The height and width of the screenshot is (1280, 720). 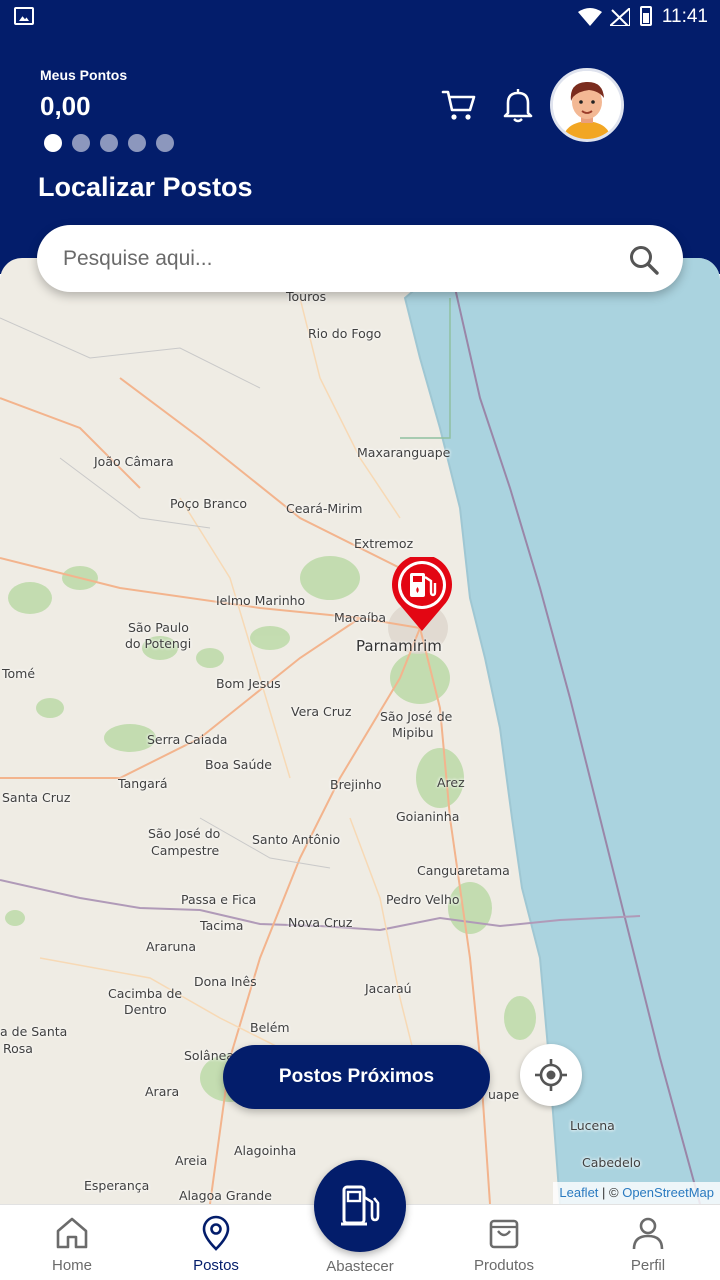 What do you see at coordinates (184, 833) in the screenshot?
I see `map-label: São José do` at bounding box center [184, 833].